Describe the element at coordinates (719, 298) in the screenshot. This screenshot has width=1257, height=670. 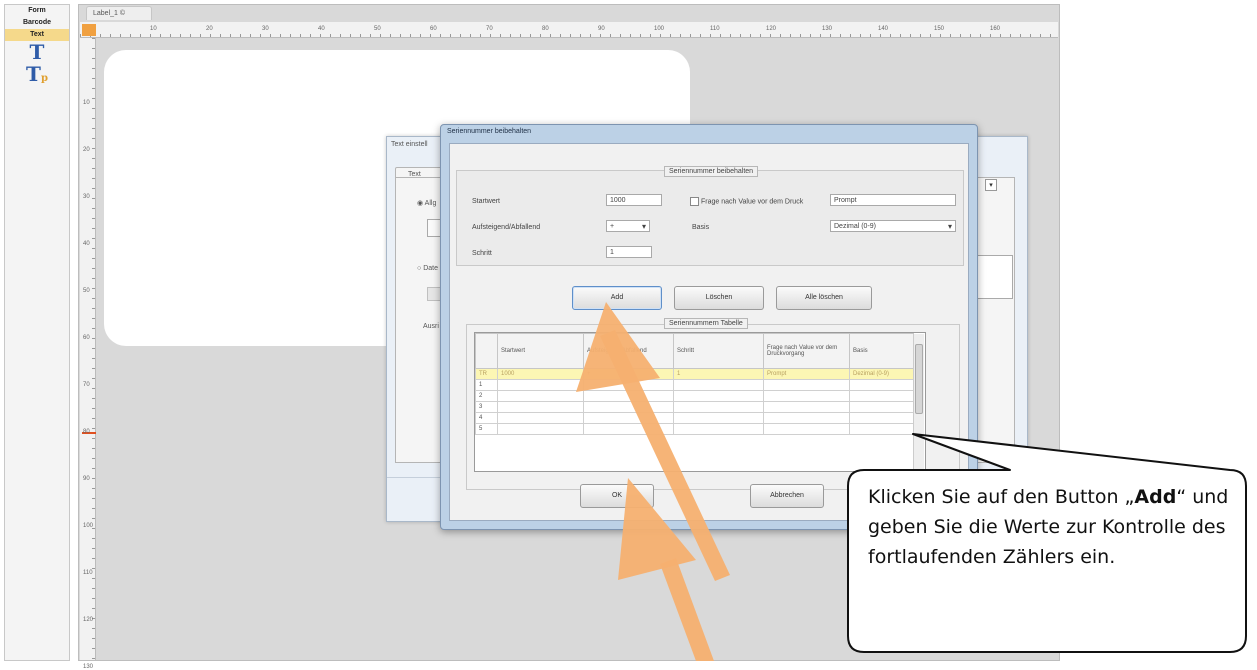
I see `delete-button: Löschen` at that location.